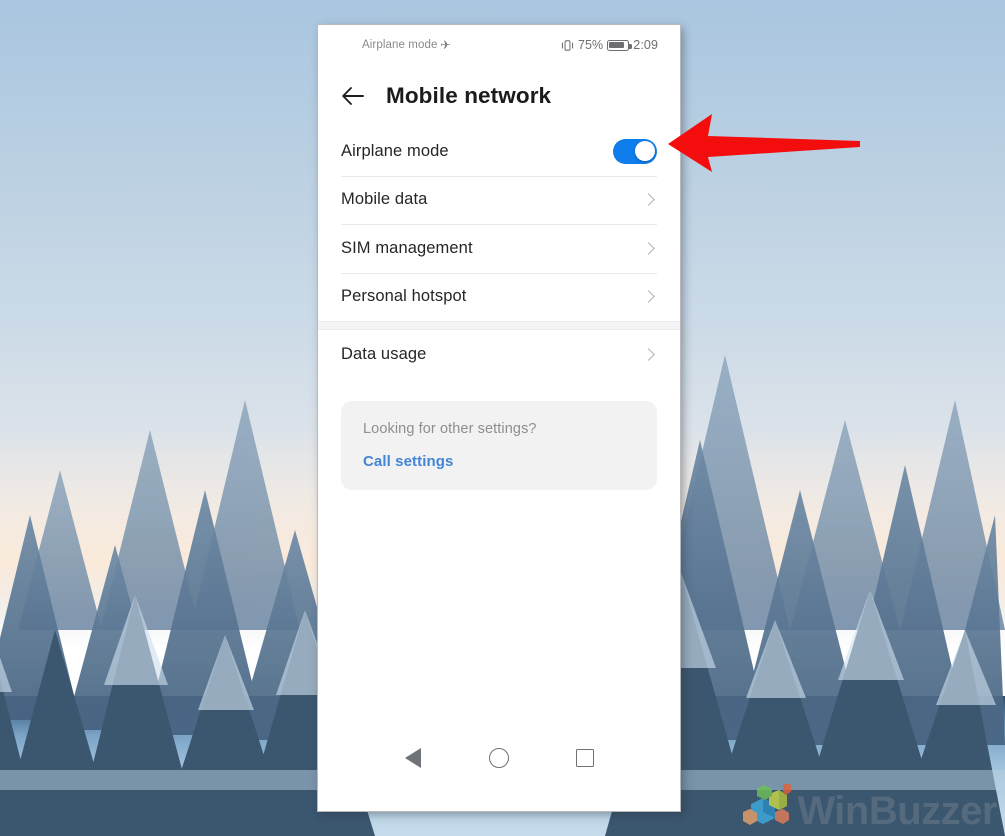 This screenshot has height=836, width=1005. What do you see at coordinates (590, 45) in the screenshot?
I see `battery-percent-label: 75%` at bounding box center [590, 45].